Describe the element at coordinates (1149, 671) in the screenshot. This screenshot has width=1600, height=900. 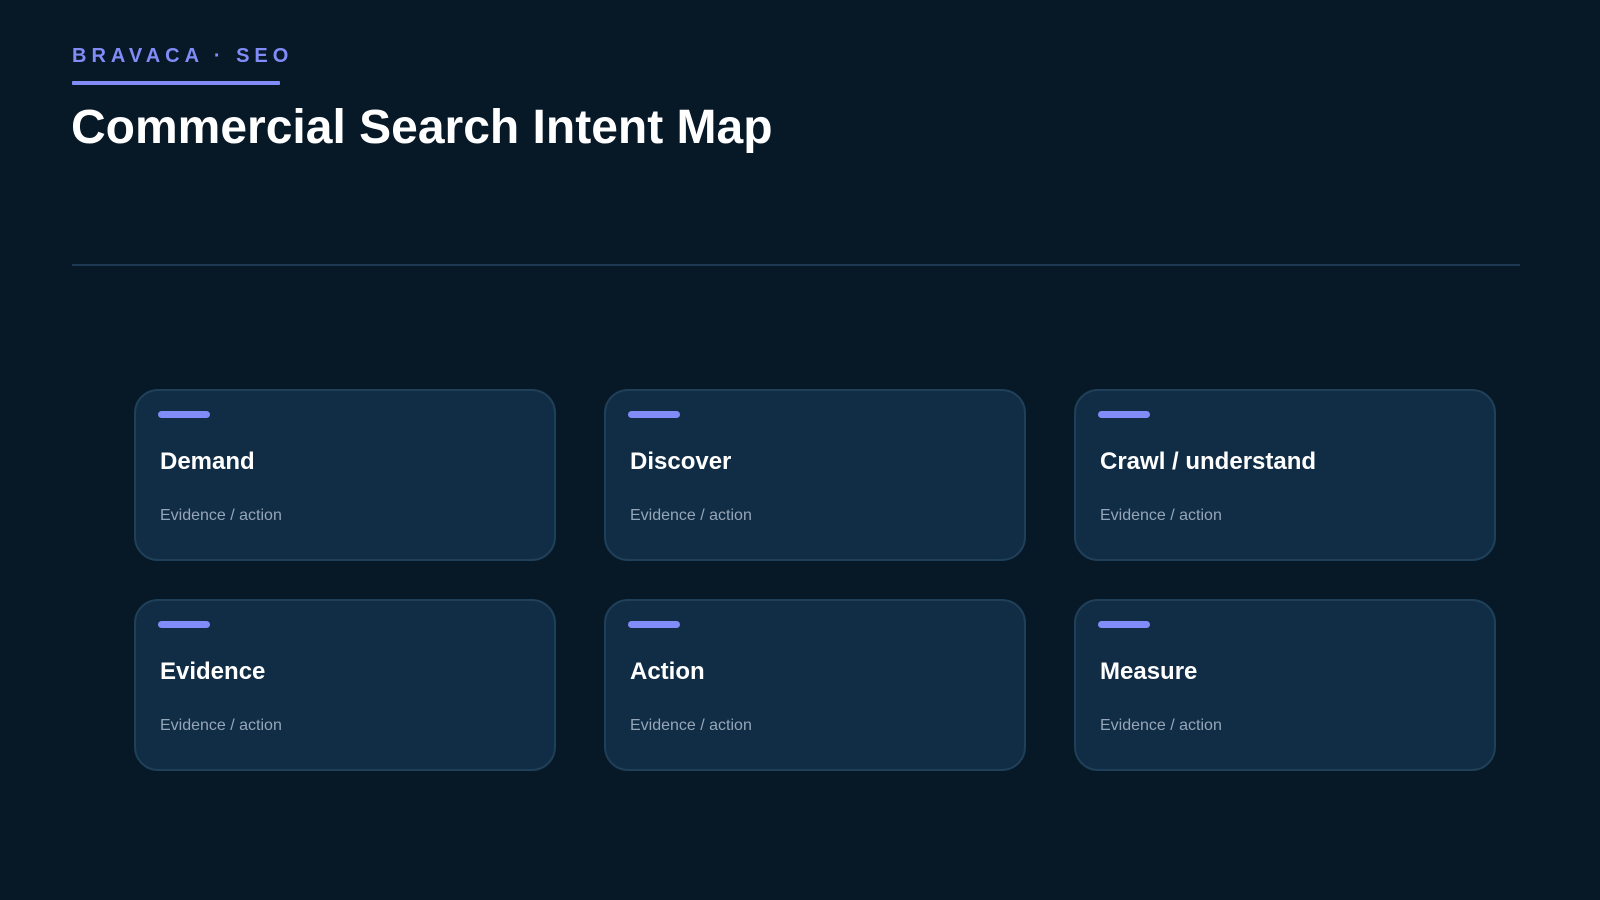
I see `card-title: Measure` at that location.